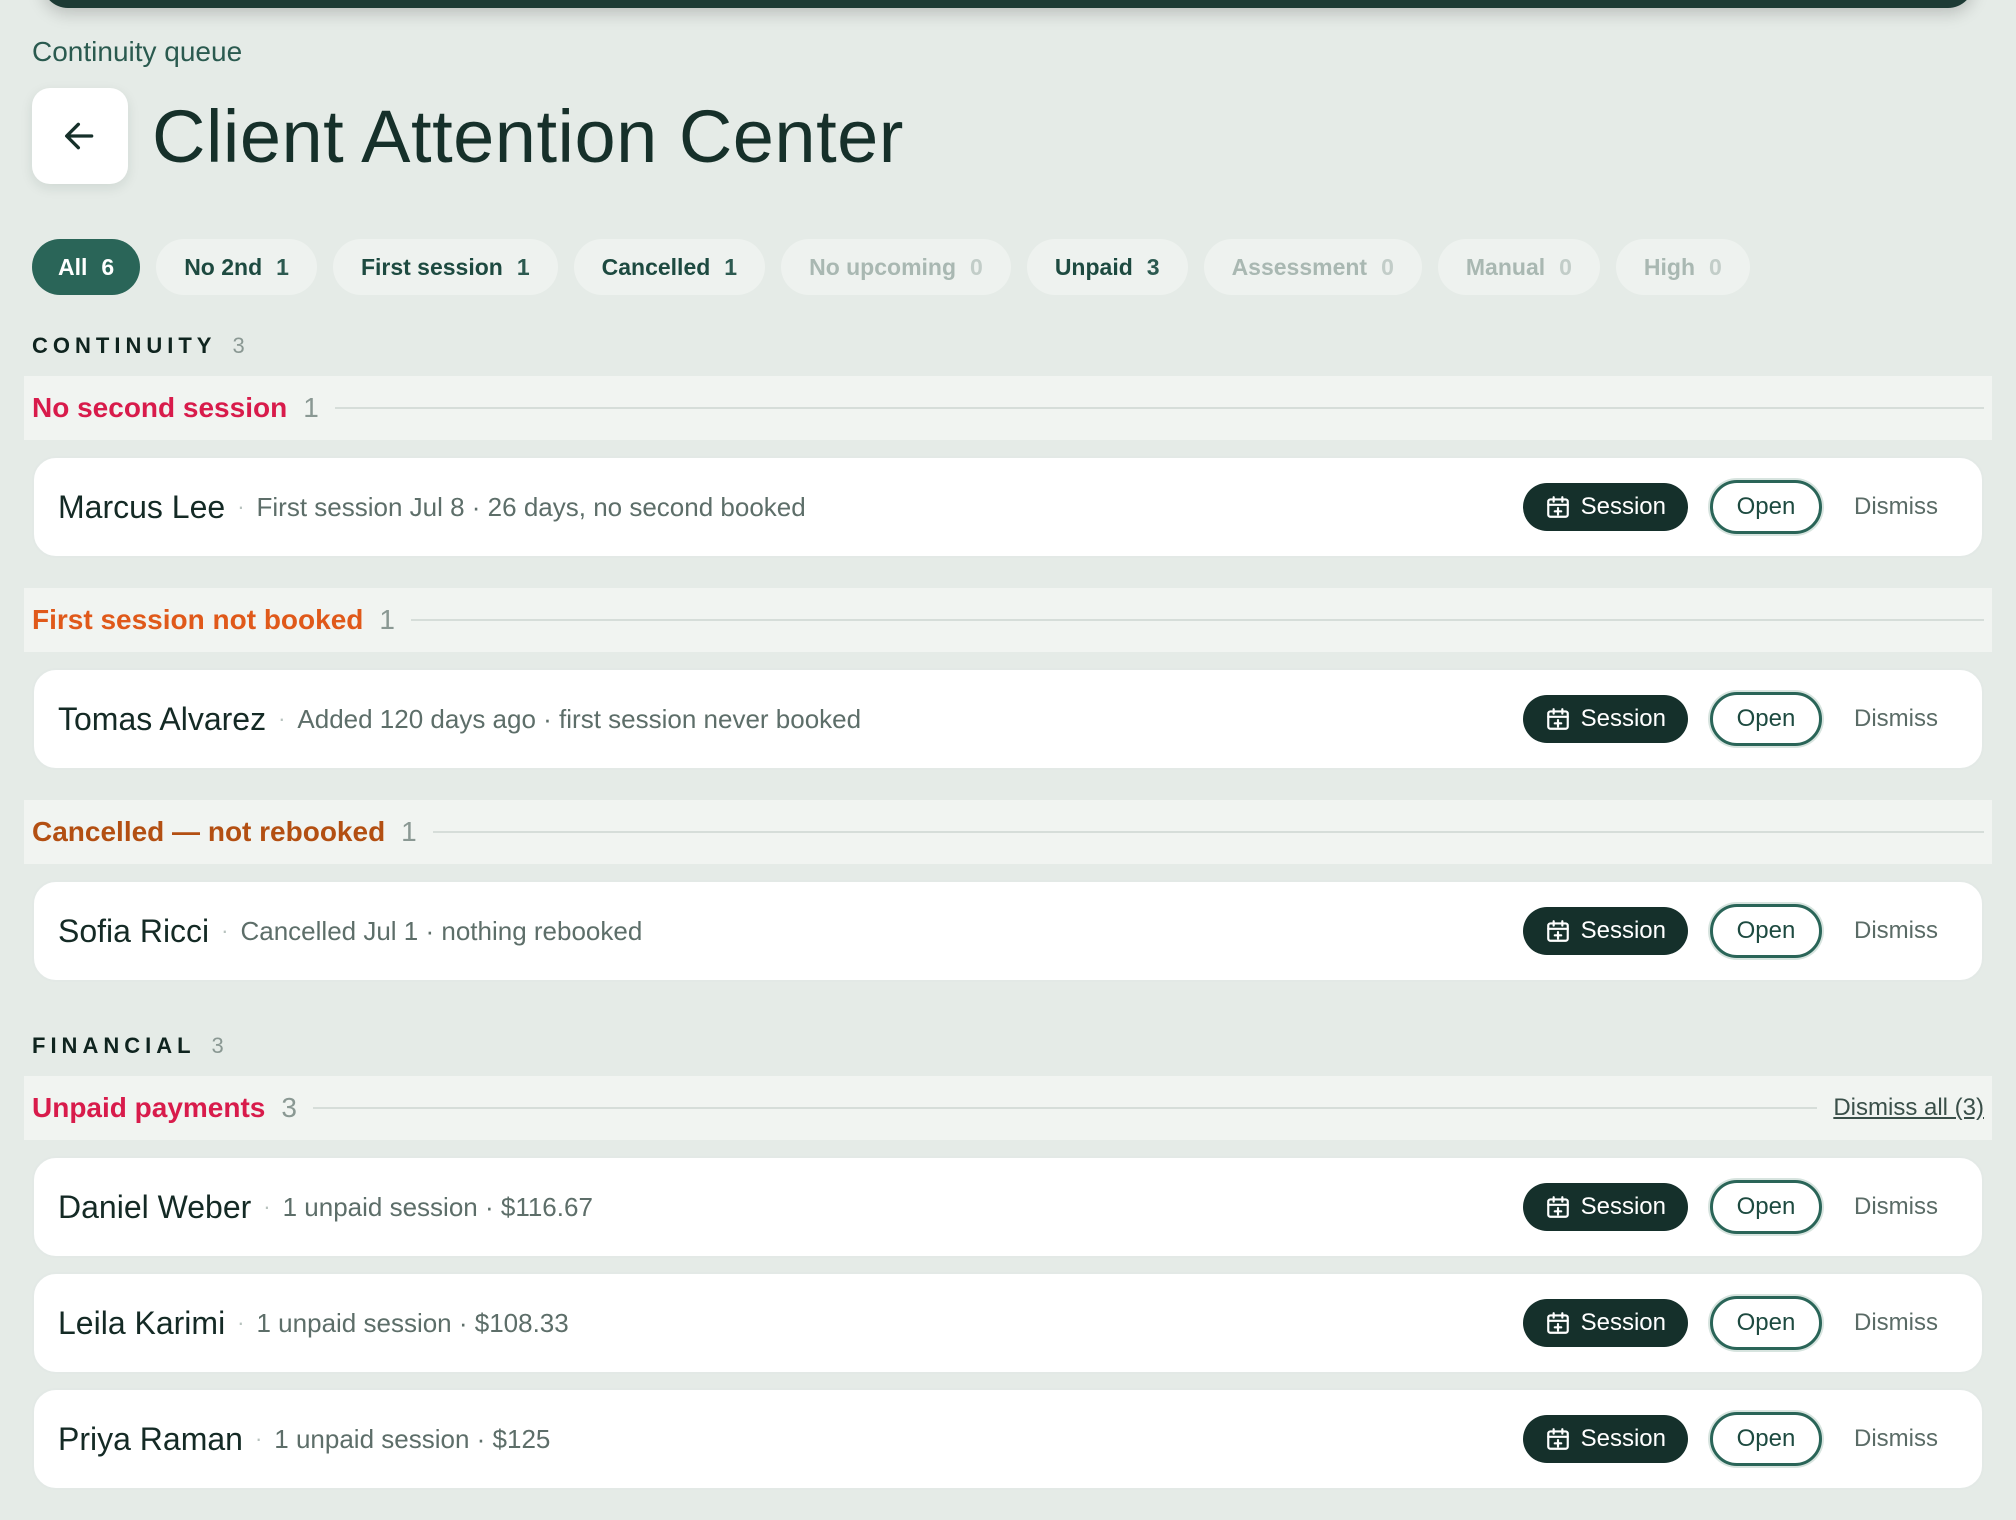 The image size is (2016, 1520). Describe the element at coordinates (160, 407) in the screenshot. I see `group-title: No second session` at that location.